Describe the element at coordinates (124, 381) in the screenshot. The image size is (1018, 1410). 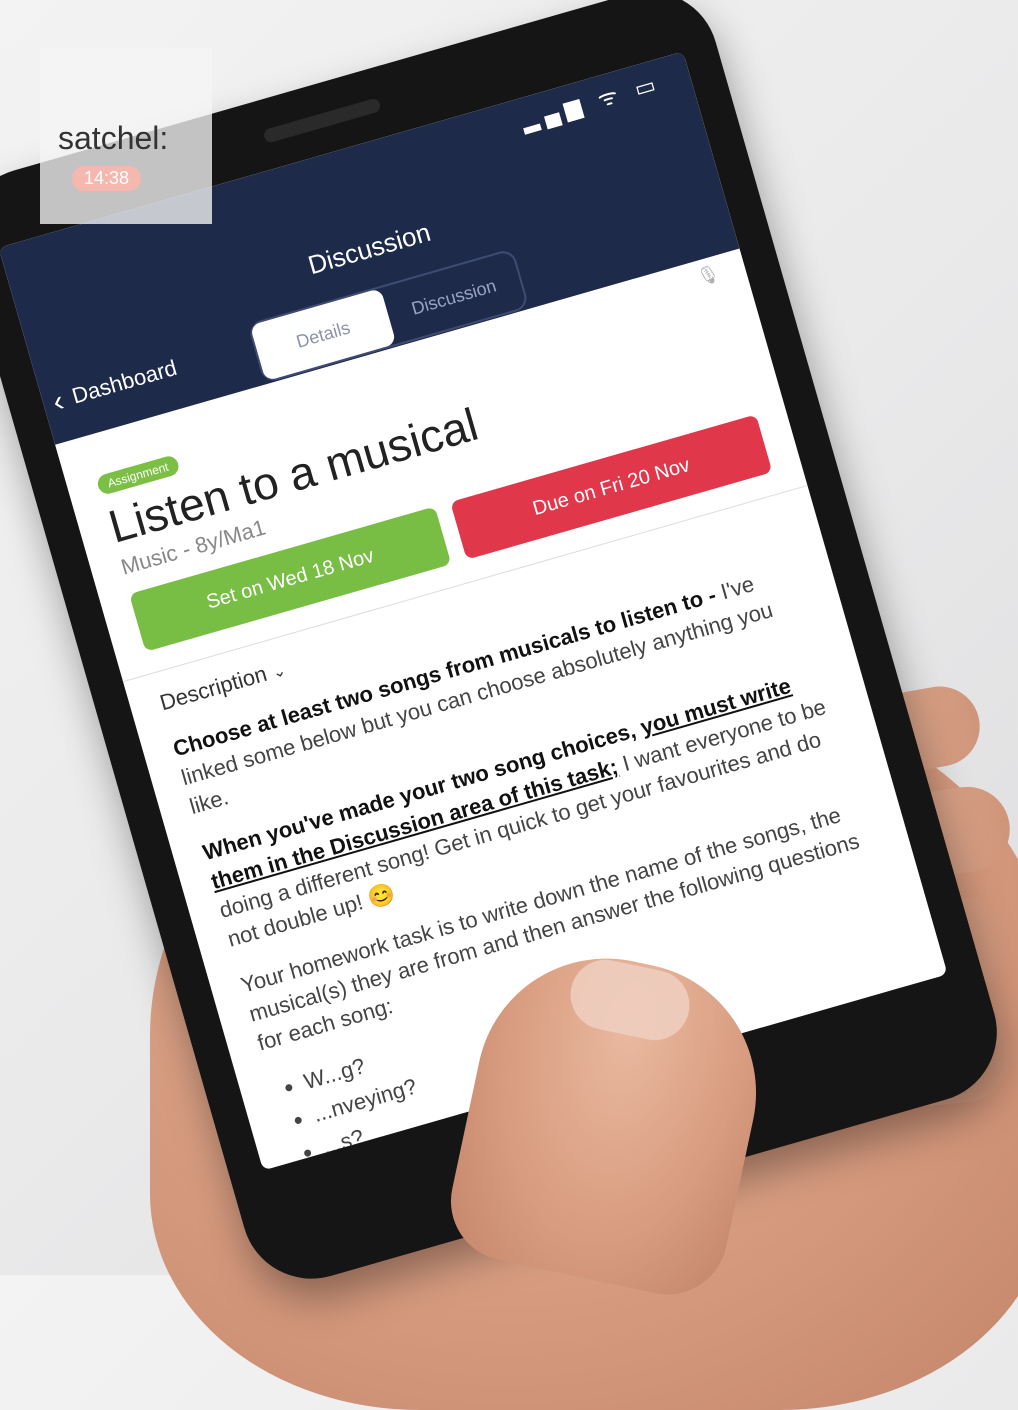
I see `back-label: Dashboard` at that location.